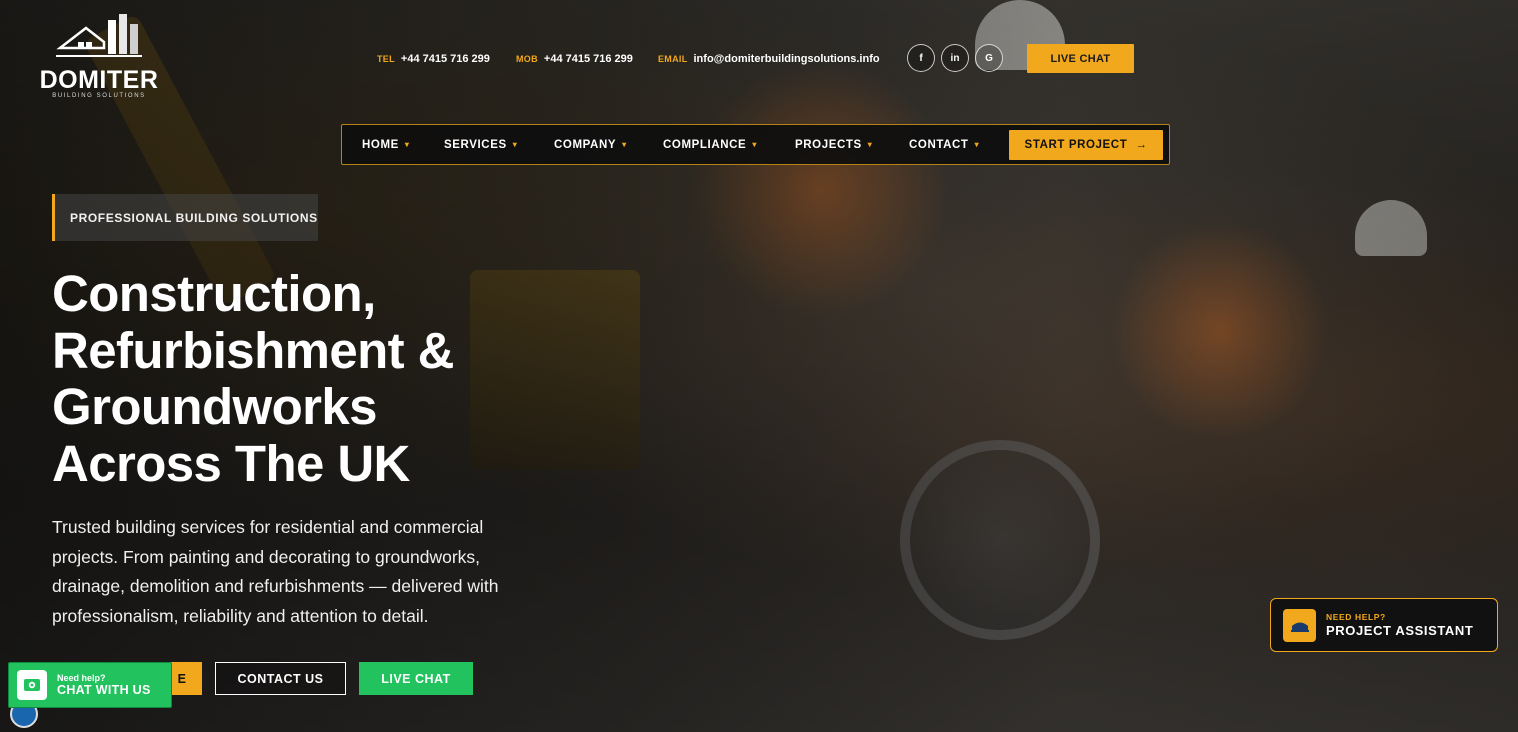 Image resolution: width=1518 pixels, height=732 pixels. I want to click on site-logo: DOMITER BUILDING SOLUTIONS, so click(99, 57).